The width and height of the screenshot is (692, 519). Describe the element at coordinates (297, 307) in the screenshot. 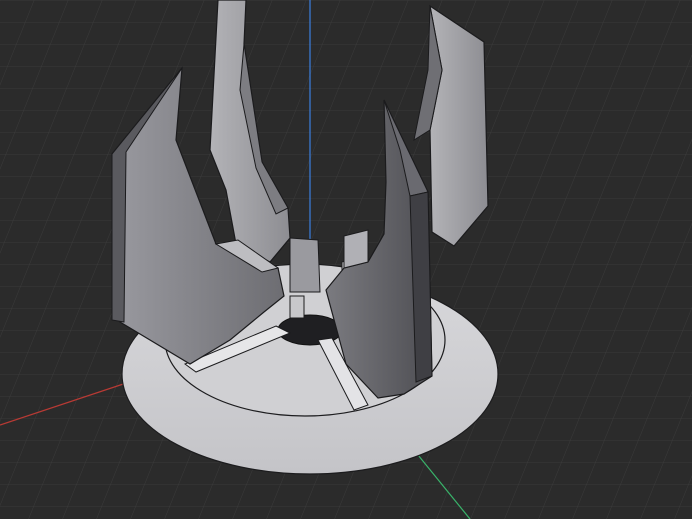

I see `spoke-back` at that location.